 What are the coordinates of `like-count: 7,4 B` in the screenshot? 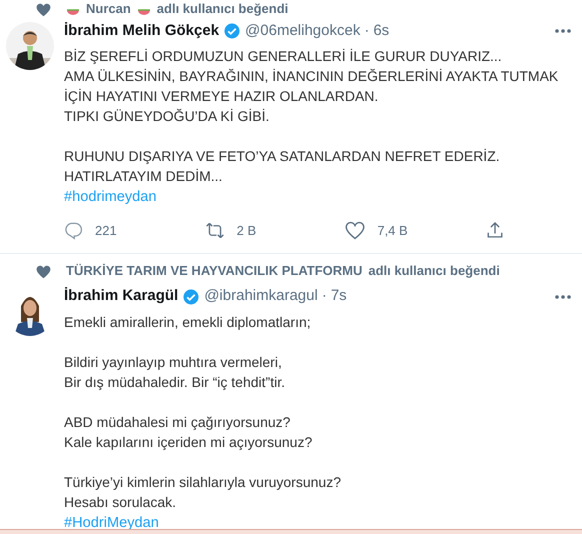 It's located at (392, 231).